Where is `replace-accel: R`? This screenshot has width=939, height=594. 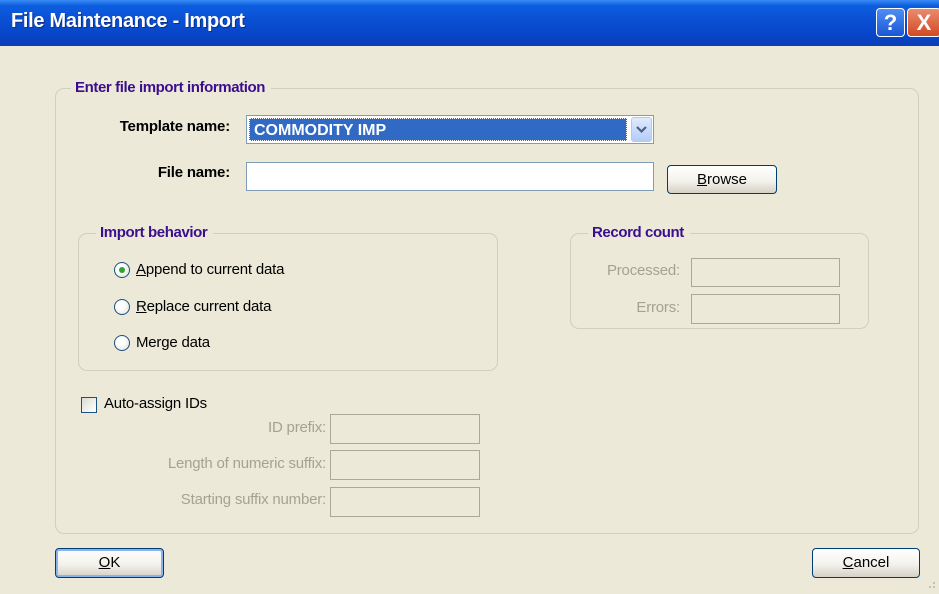 replace-accel: R is located at coordinates (141, 306).